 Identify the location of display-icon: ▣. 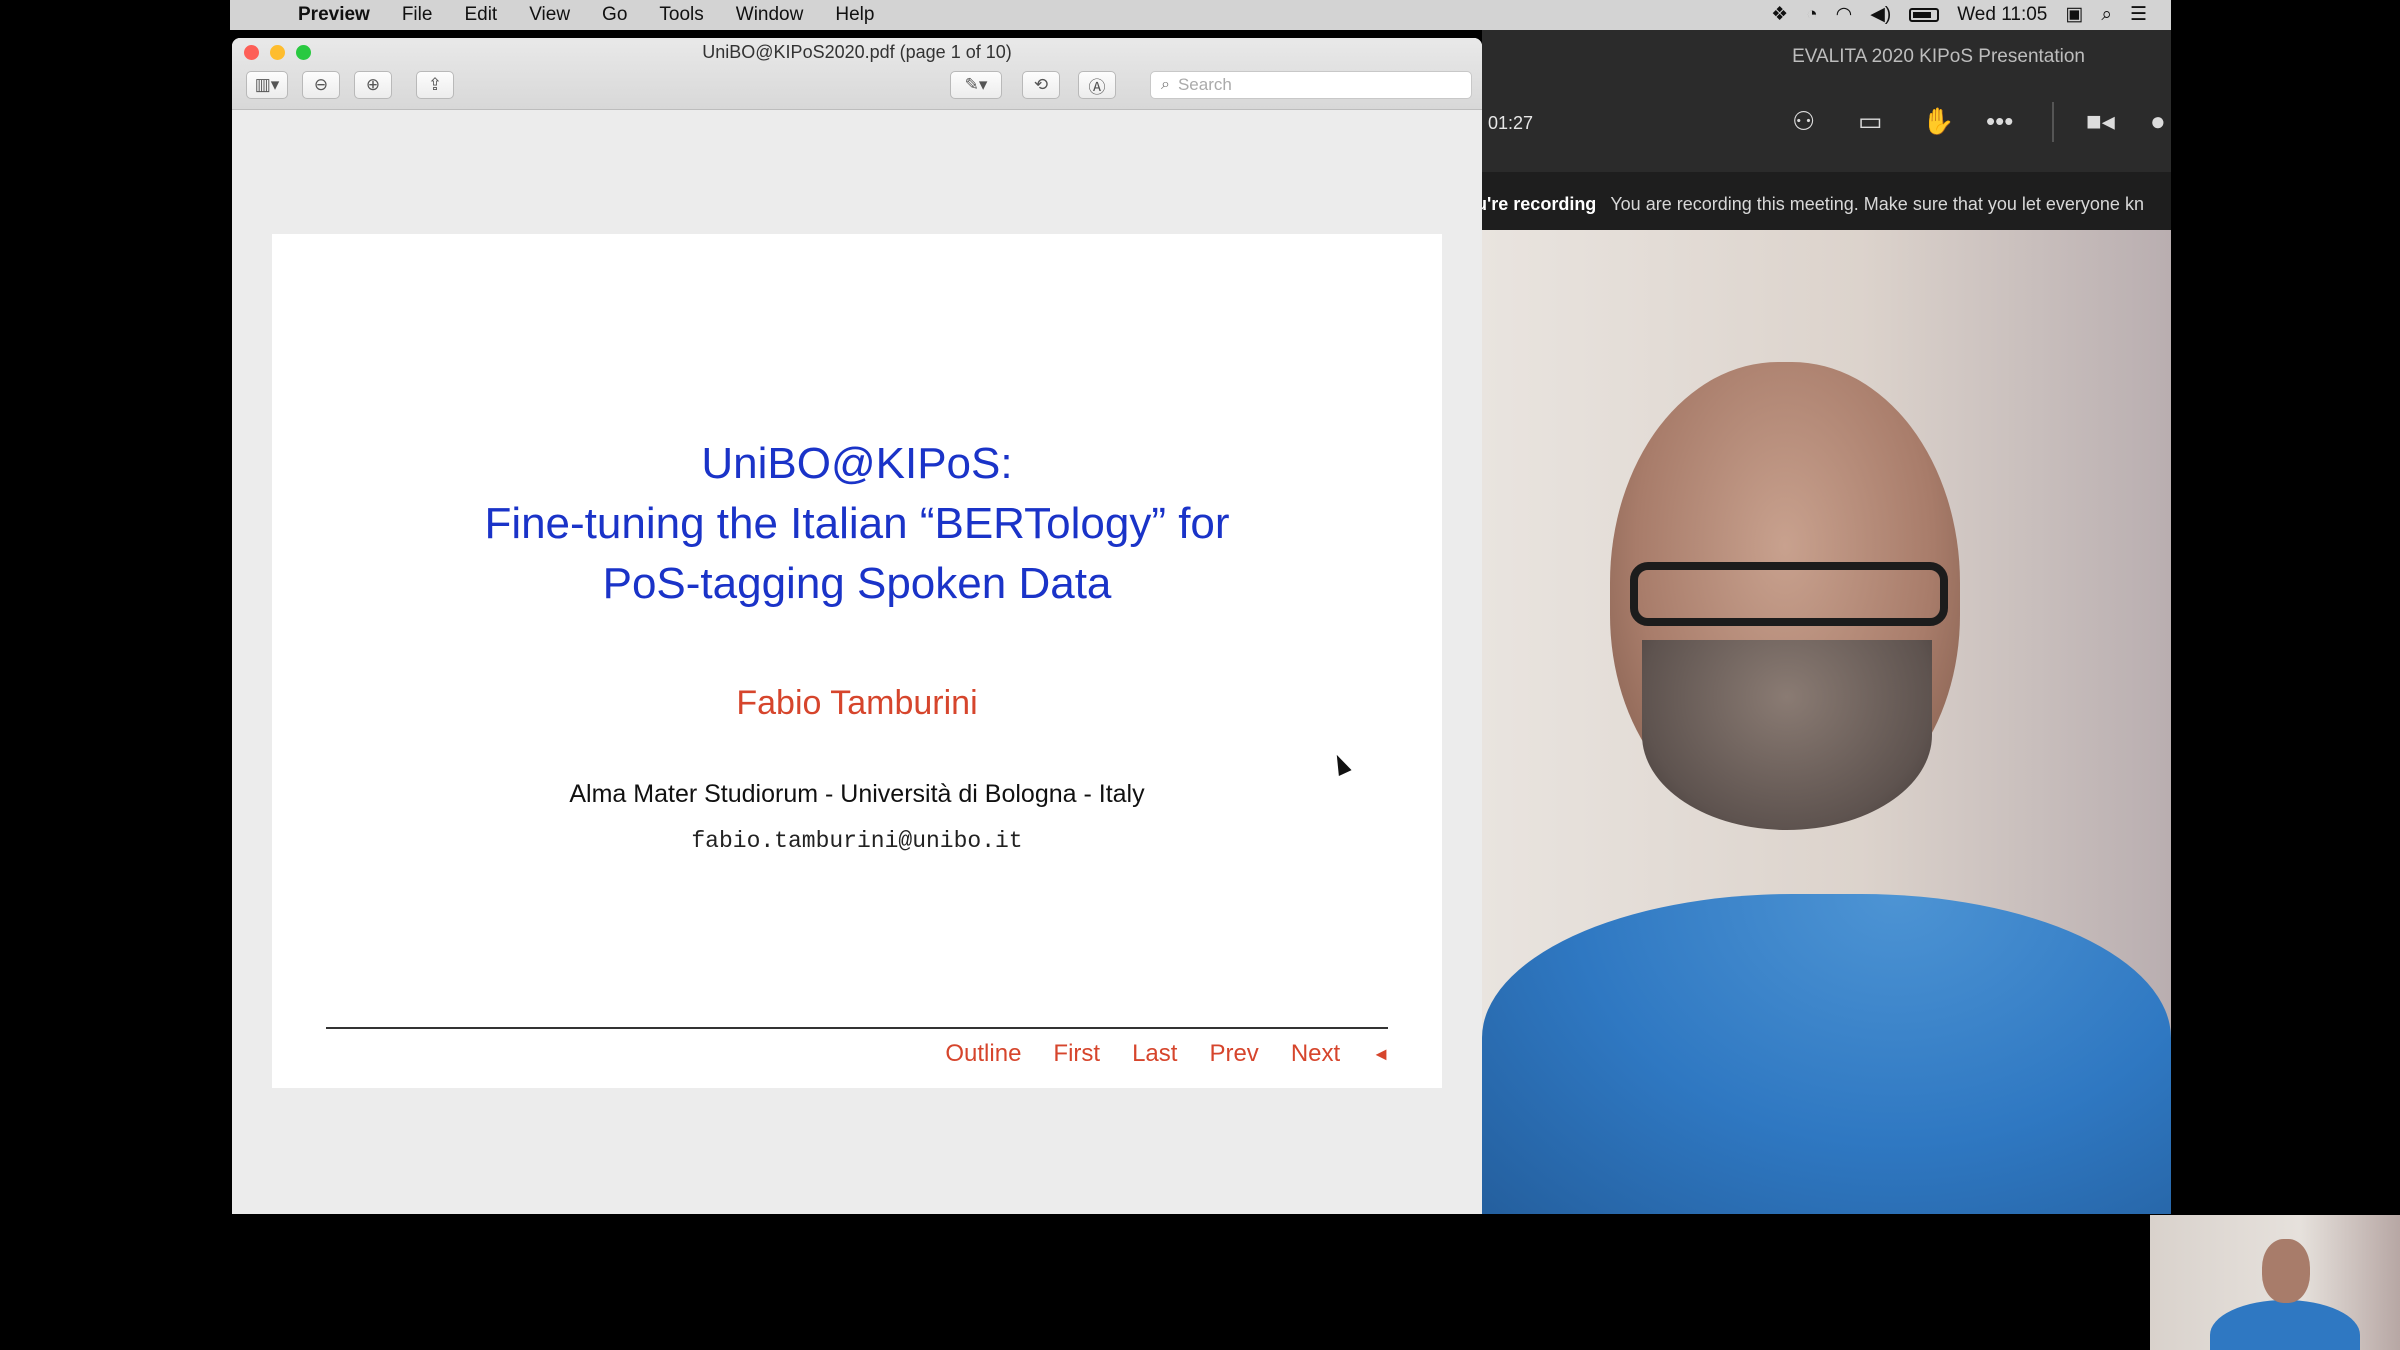
(2074, 15).